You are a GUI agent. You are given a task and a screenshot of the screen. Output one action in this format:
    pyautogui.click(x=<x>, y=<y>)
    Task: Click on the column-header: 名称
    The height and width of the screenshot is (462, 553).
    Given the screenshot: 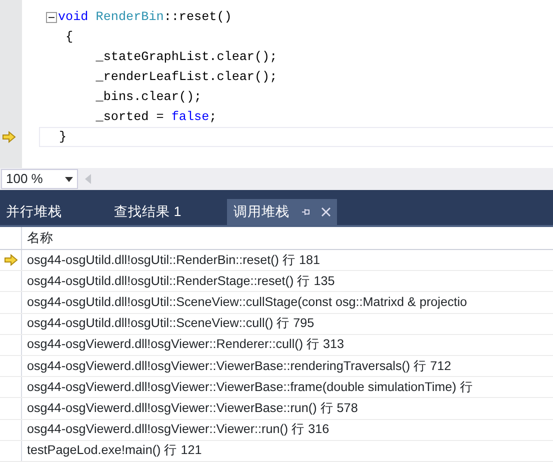 What is the action you would take?
    pyautogui.click(x=37, y=238)
    